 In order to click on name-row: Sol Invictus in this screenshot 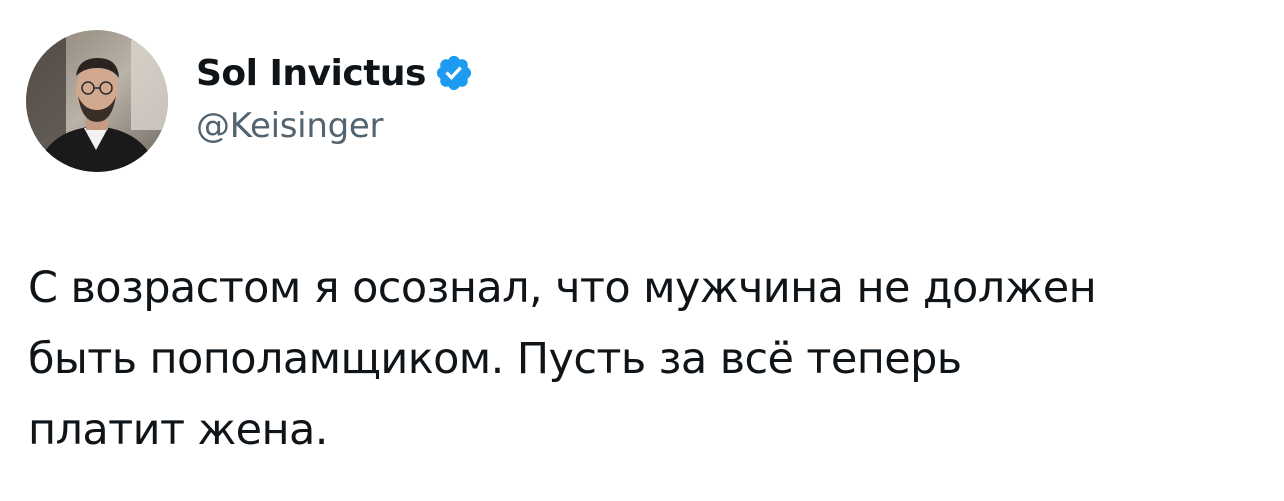, I will do `click(335, 73)`.